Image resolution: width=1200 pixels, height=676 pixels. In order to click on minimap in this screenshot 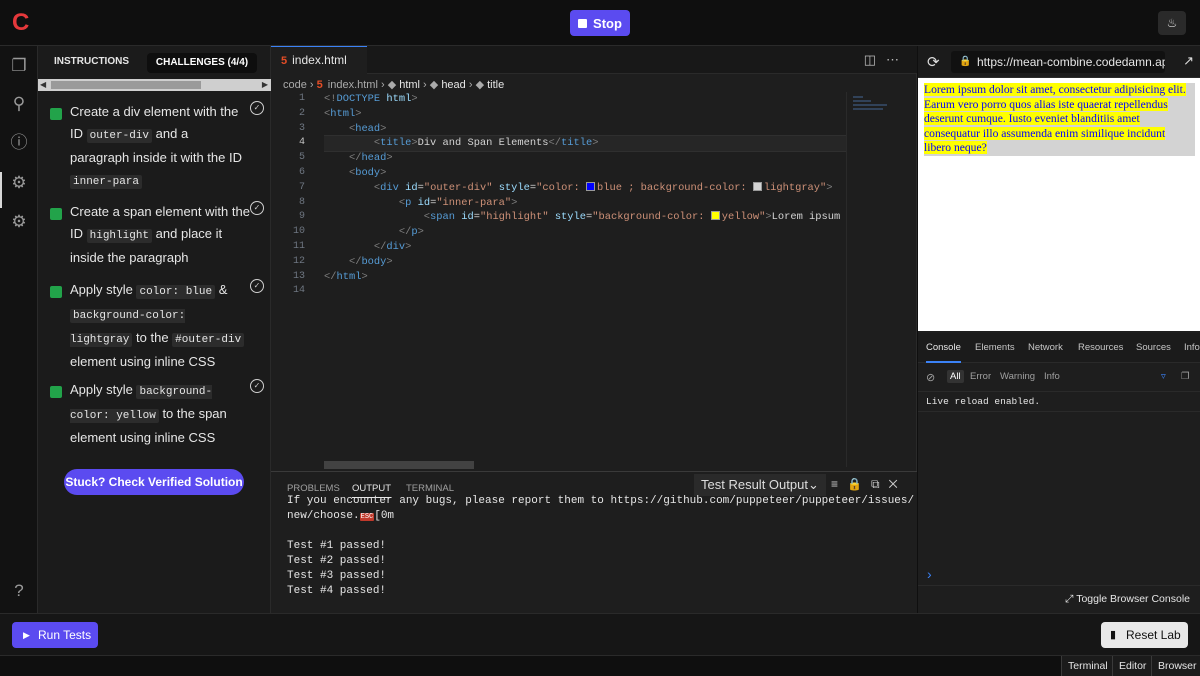, I will do `click(881, 279)`.